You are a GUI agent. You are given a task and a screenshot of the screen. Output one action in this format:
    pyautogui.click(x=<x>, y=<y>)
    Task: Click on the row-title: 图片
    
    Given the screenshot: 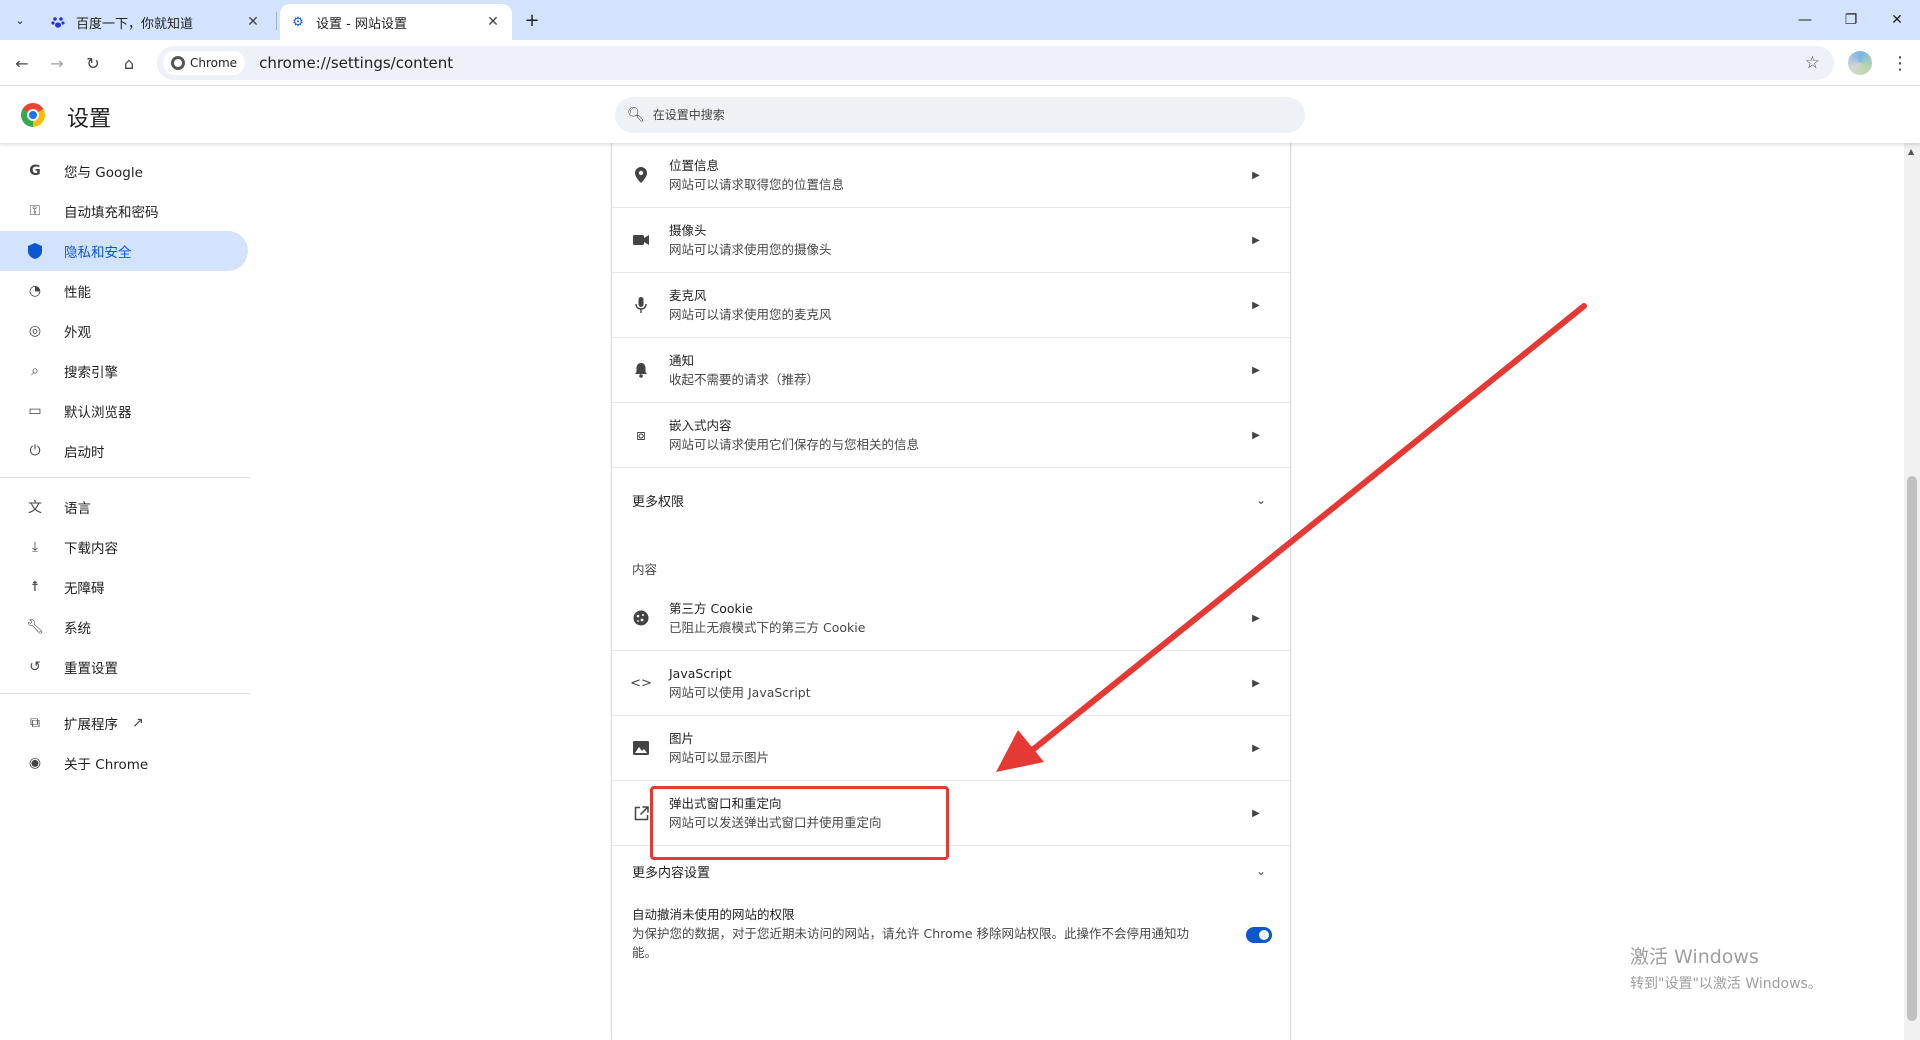 What is the action you would take?
    pyautogui.click(x=682, y=738)
    